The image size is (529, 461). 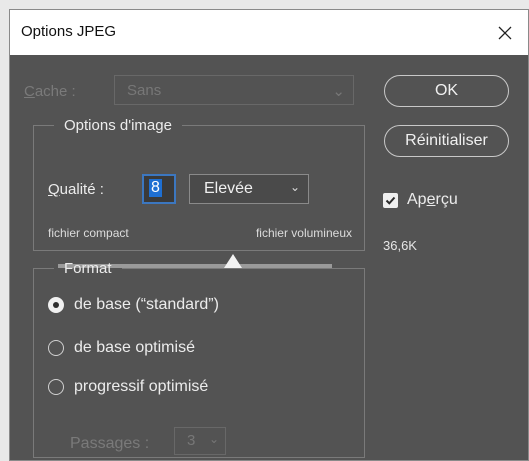 I want to click on scale-min-label: fichier compact, so click(x=88, y=233).